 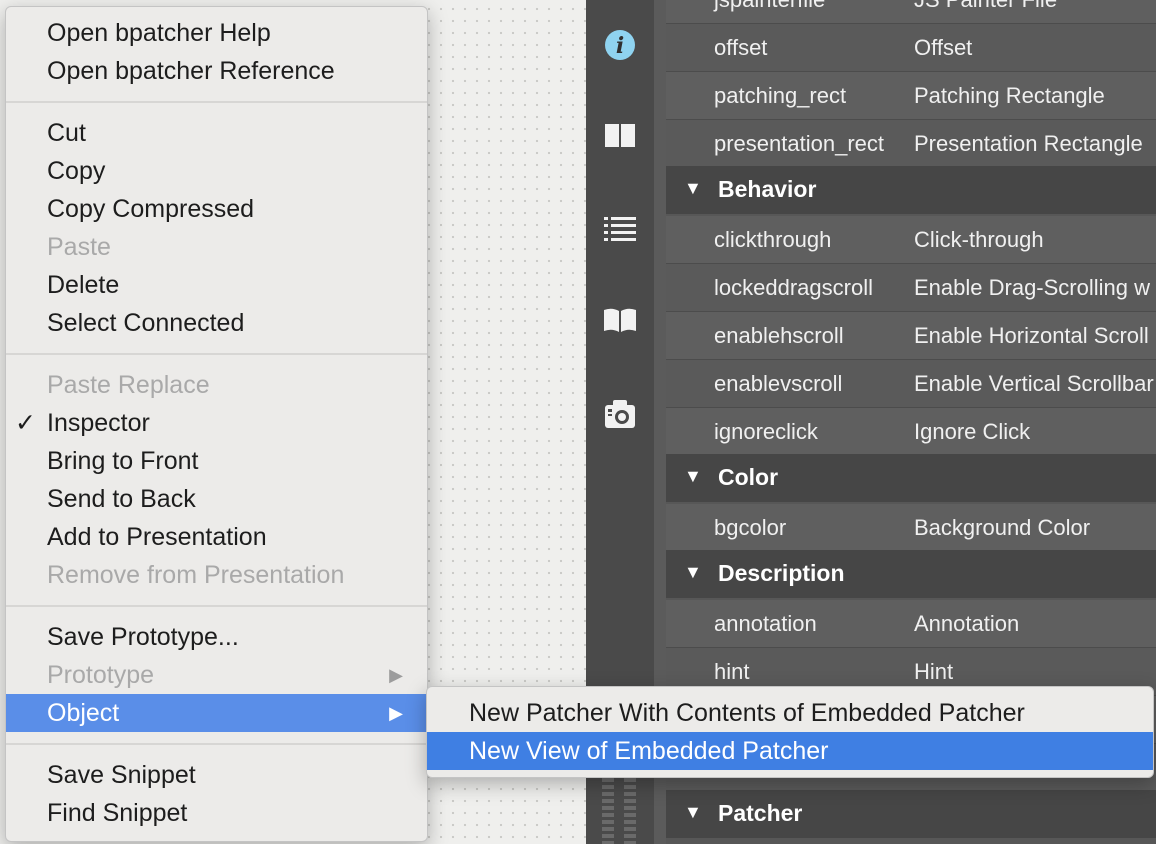 What do you see at coordinates (911, 574) in the screenshot?
I see `section-description: ▼ Description` at bounding box center [911, 574].